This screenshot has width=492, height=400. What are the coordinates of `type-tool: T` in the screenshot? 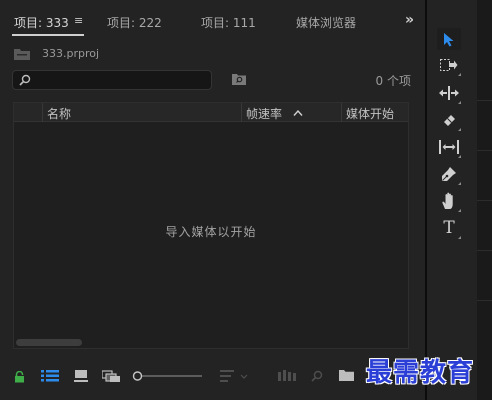 It's located at (449, 228).